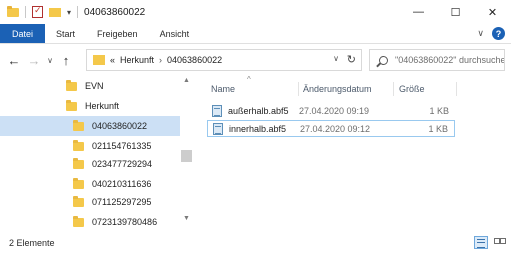 Image resolution: width=511 pixels, height=254 pixels. I want to click on vertical-scrollbar: ▲ ▼, so click(186, 151).